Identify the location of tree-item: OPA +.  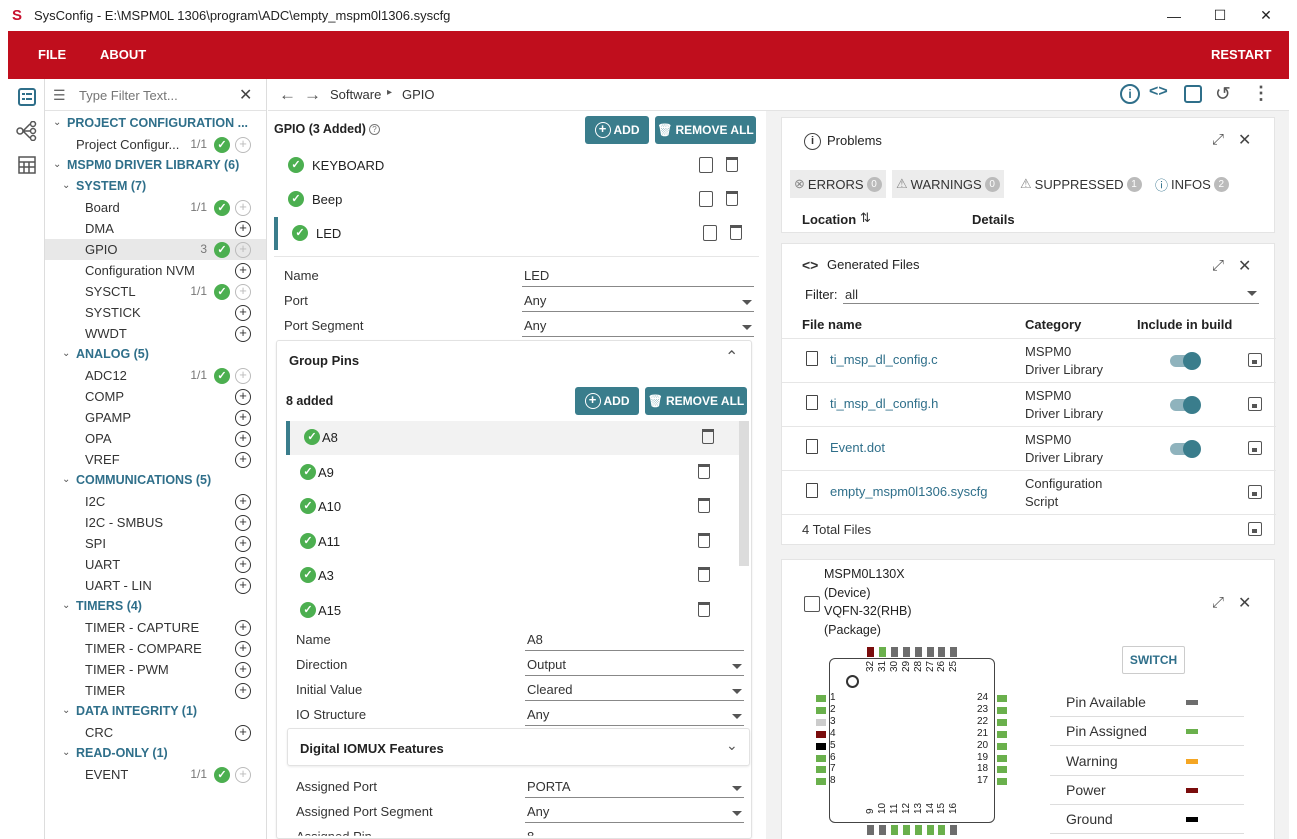
(155, 438).